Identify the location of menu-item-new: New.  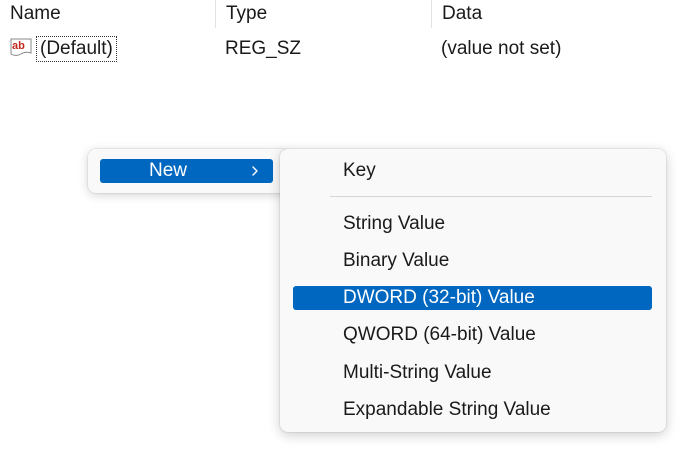
(186, 171).